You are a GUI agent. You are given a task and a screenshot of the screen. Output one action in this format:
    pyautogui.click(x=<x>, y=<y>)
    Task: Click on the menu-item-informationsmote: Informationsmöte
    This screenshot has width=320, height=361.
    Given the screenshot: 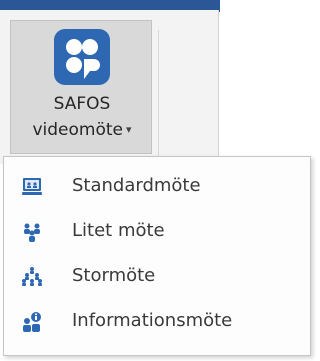 What is the action you would take?
    pyautogui.click(x=157, y=321)
    